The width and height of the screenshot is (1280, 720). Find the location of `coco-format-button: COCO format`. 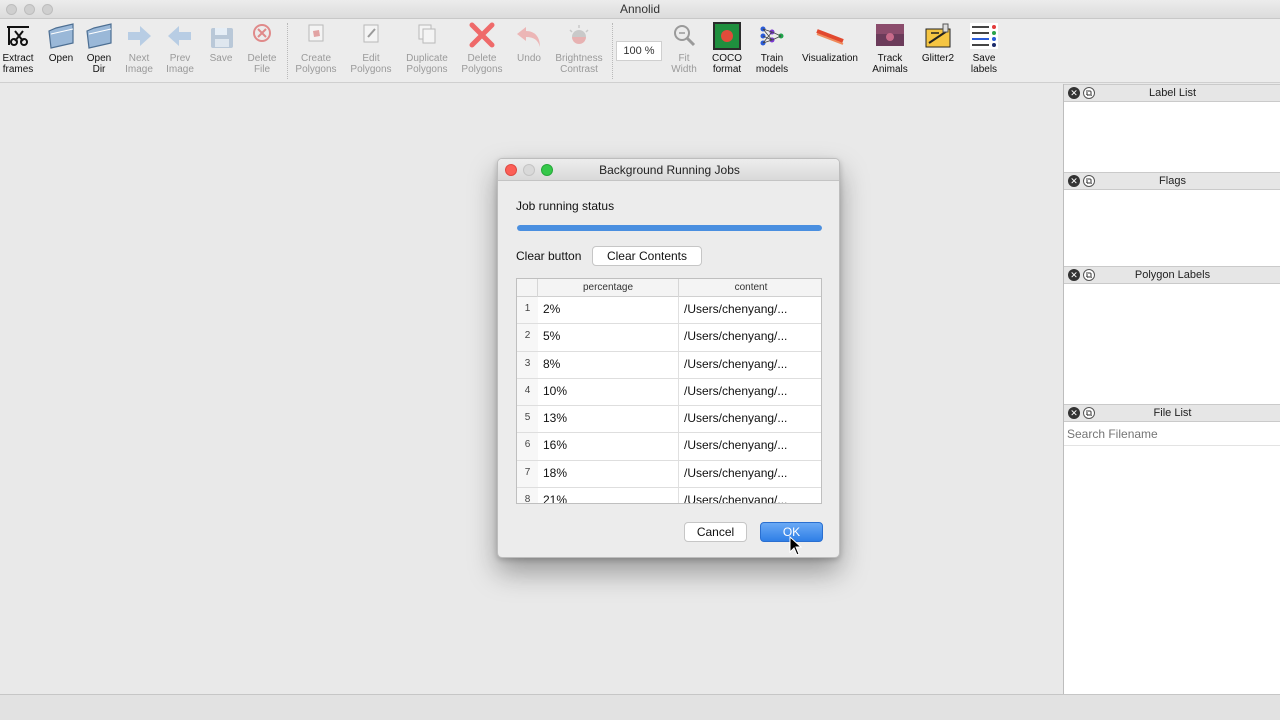

coco-format-button: COCO format is located at coordinates (727, 50).